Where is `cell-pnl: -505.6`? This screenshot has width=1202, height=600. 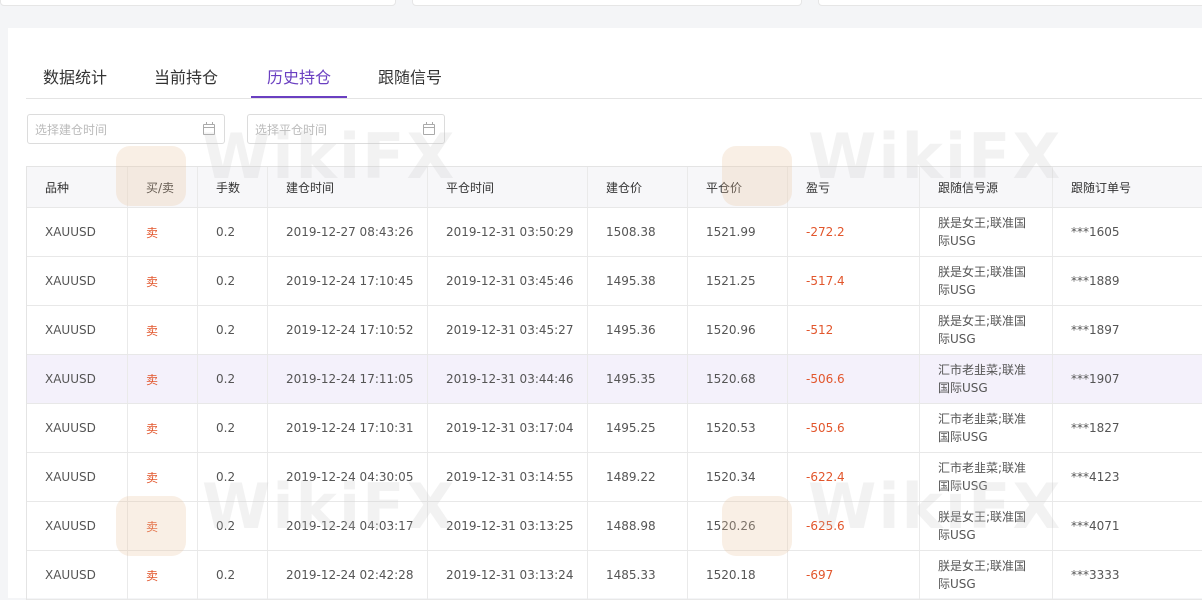 cell-pnl: -505.6 is located at coordinates (854, 428).